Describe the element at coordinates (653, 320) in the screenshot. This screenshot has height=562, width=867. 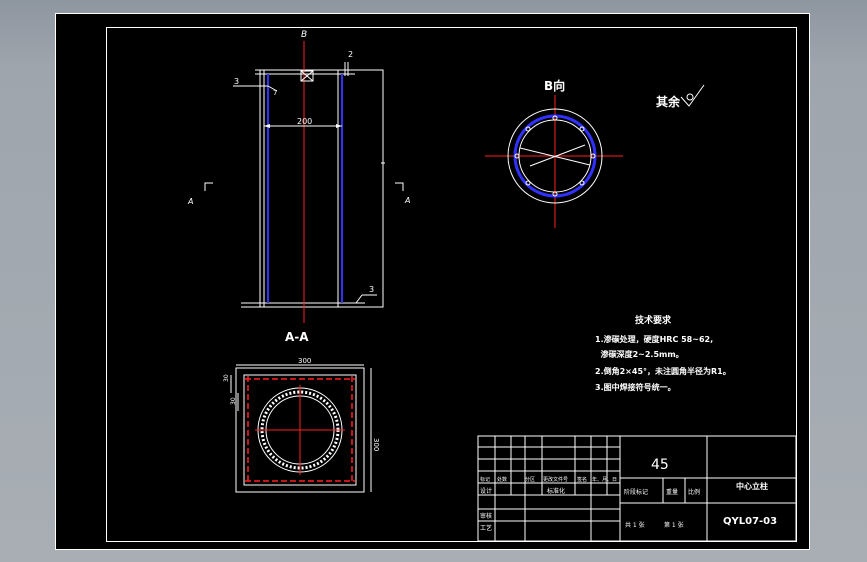
I see `tech-title: 技术要求` at that location.